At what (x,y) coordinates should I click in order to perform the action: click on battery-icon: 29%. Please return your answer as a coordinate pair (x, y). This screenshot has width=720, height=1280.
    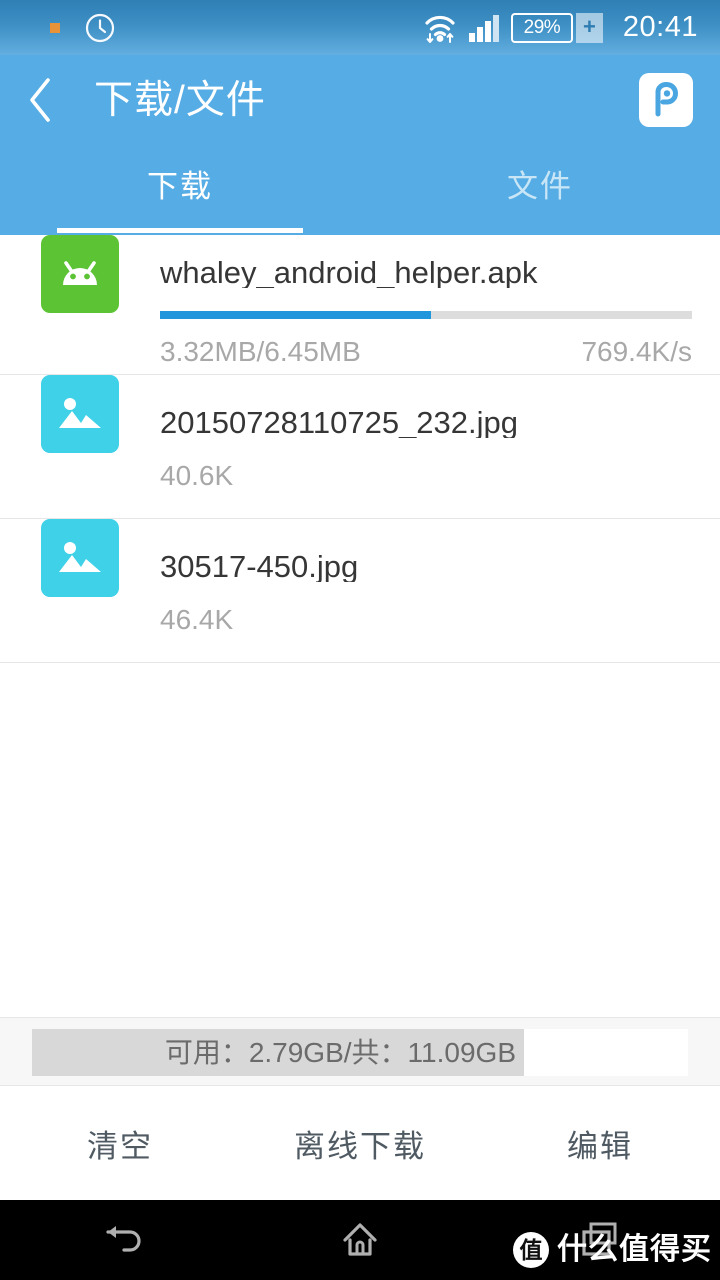
    Looking at the image, I should click on (541, 27).